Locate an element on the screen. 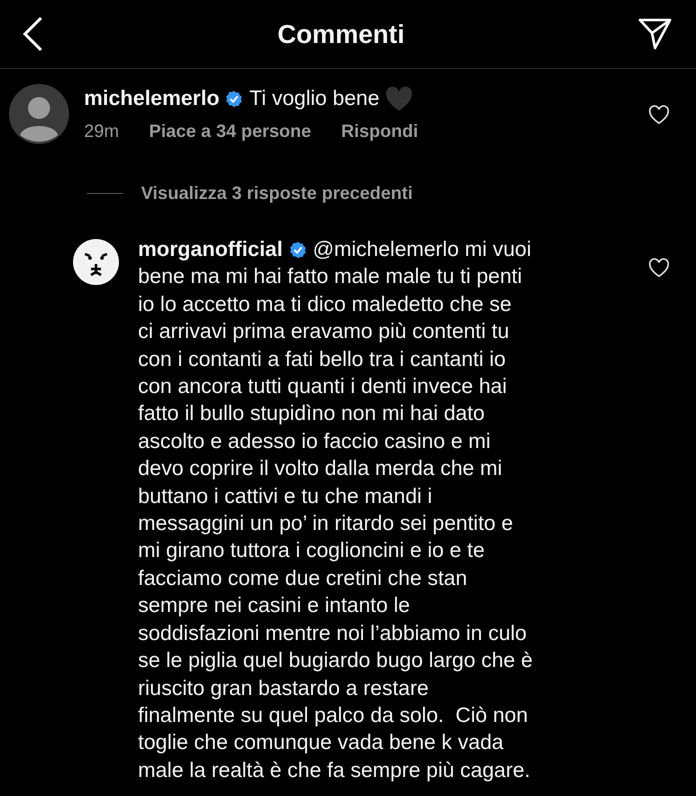 The height and width of the screenshot is (796, 696). comment-time: 29m is located at coordinates (102, 131).